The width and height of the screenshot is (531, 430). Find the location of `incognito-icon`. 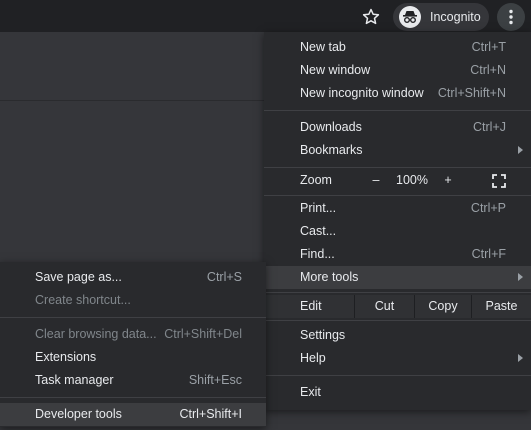

incognito-icon is located at coordinates (410, 17).